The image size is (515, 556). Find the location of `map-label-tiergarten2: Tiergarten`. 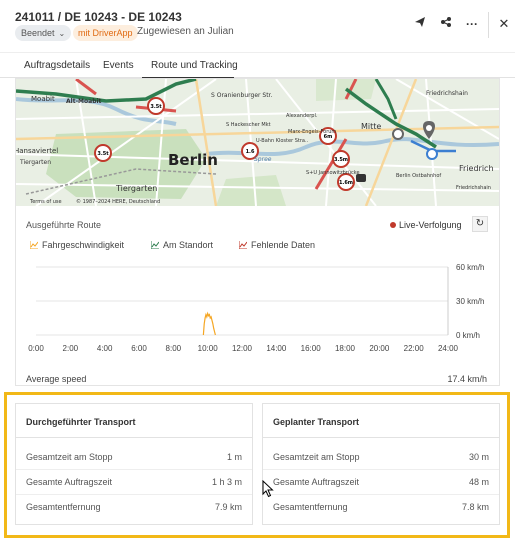

map-label-tiergarten2: Tiergarten is located at coordinates (136, 188).